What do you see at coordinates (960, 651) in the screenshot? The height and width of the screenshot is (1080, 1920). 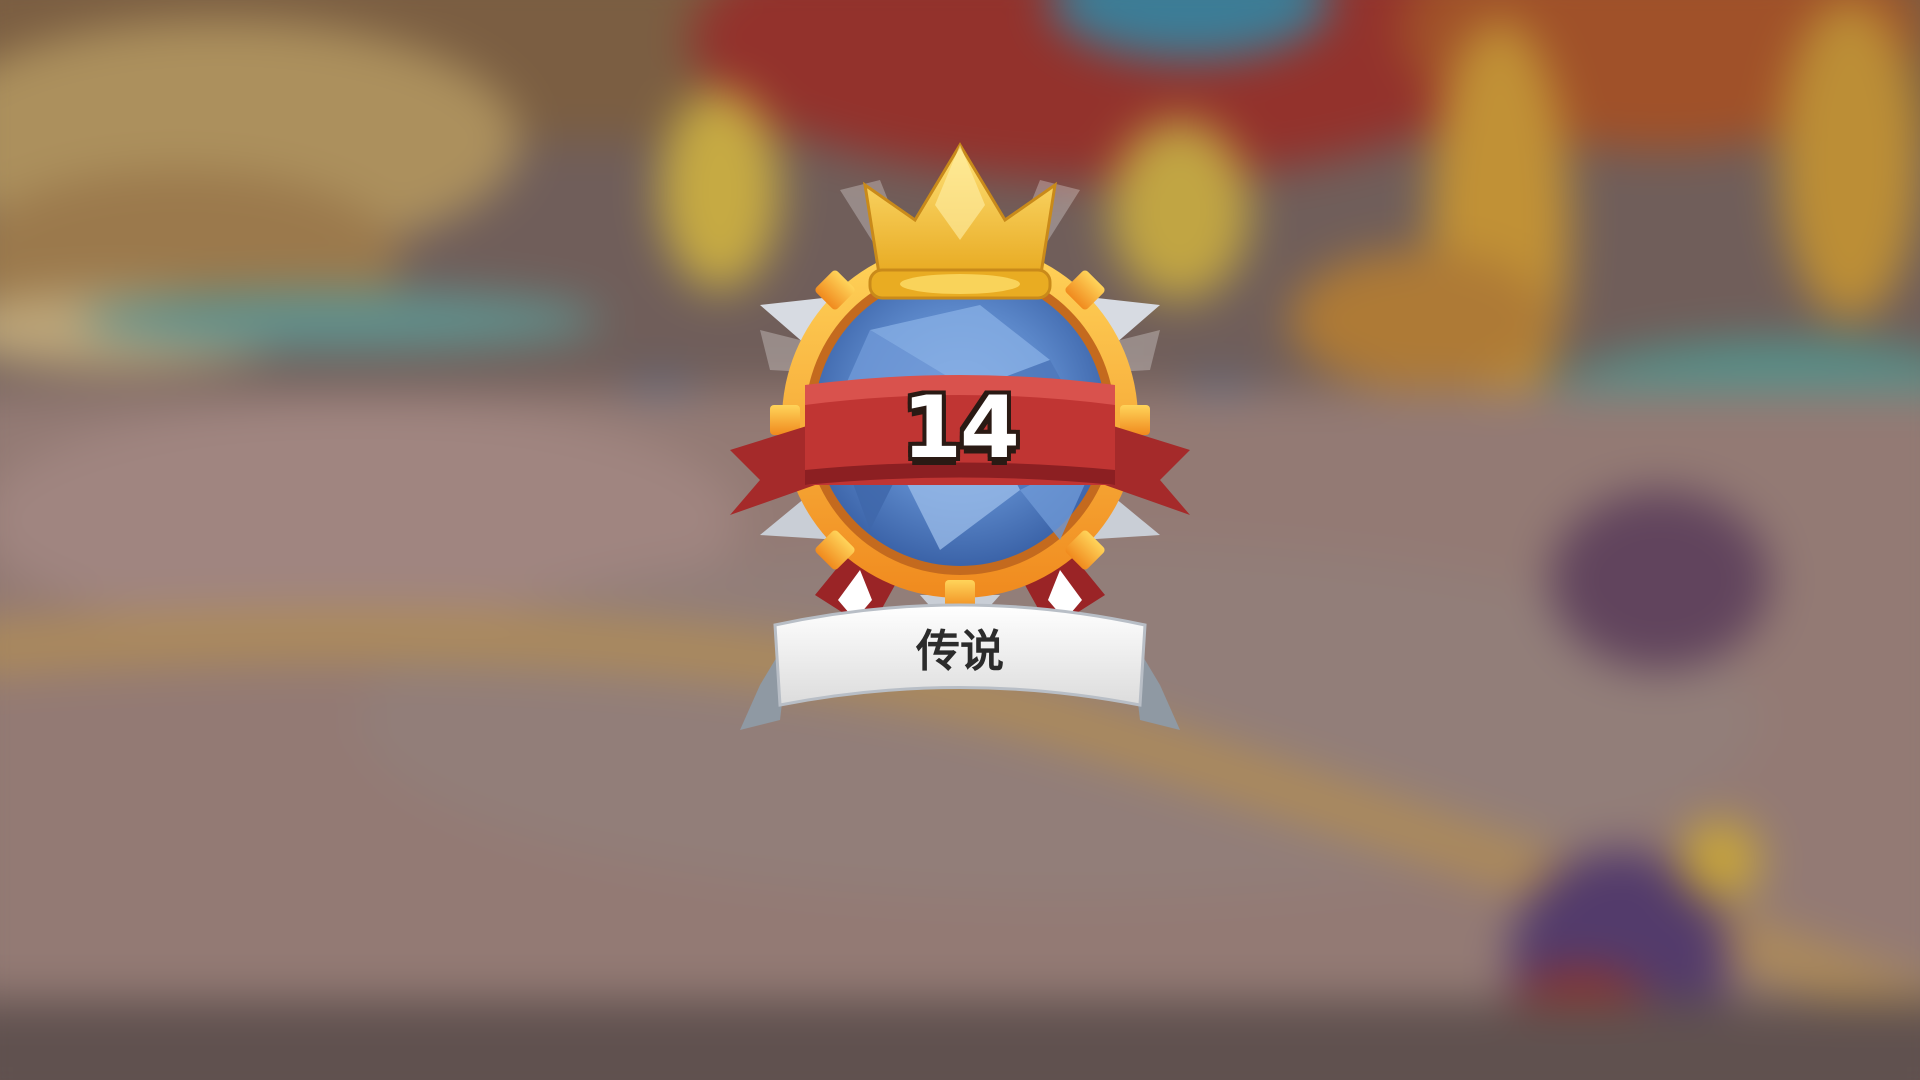 I see `rank-title-label: 传说` at bounding box center [960, 651].